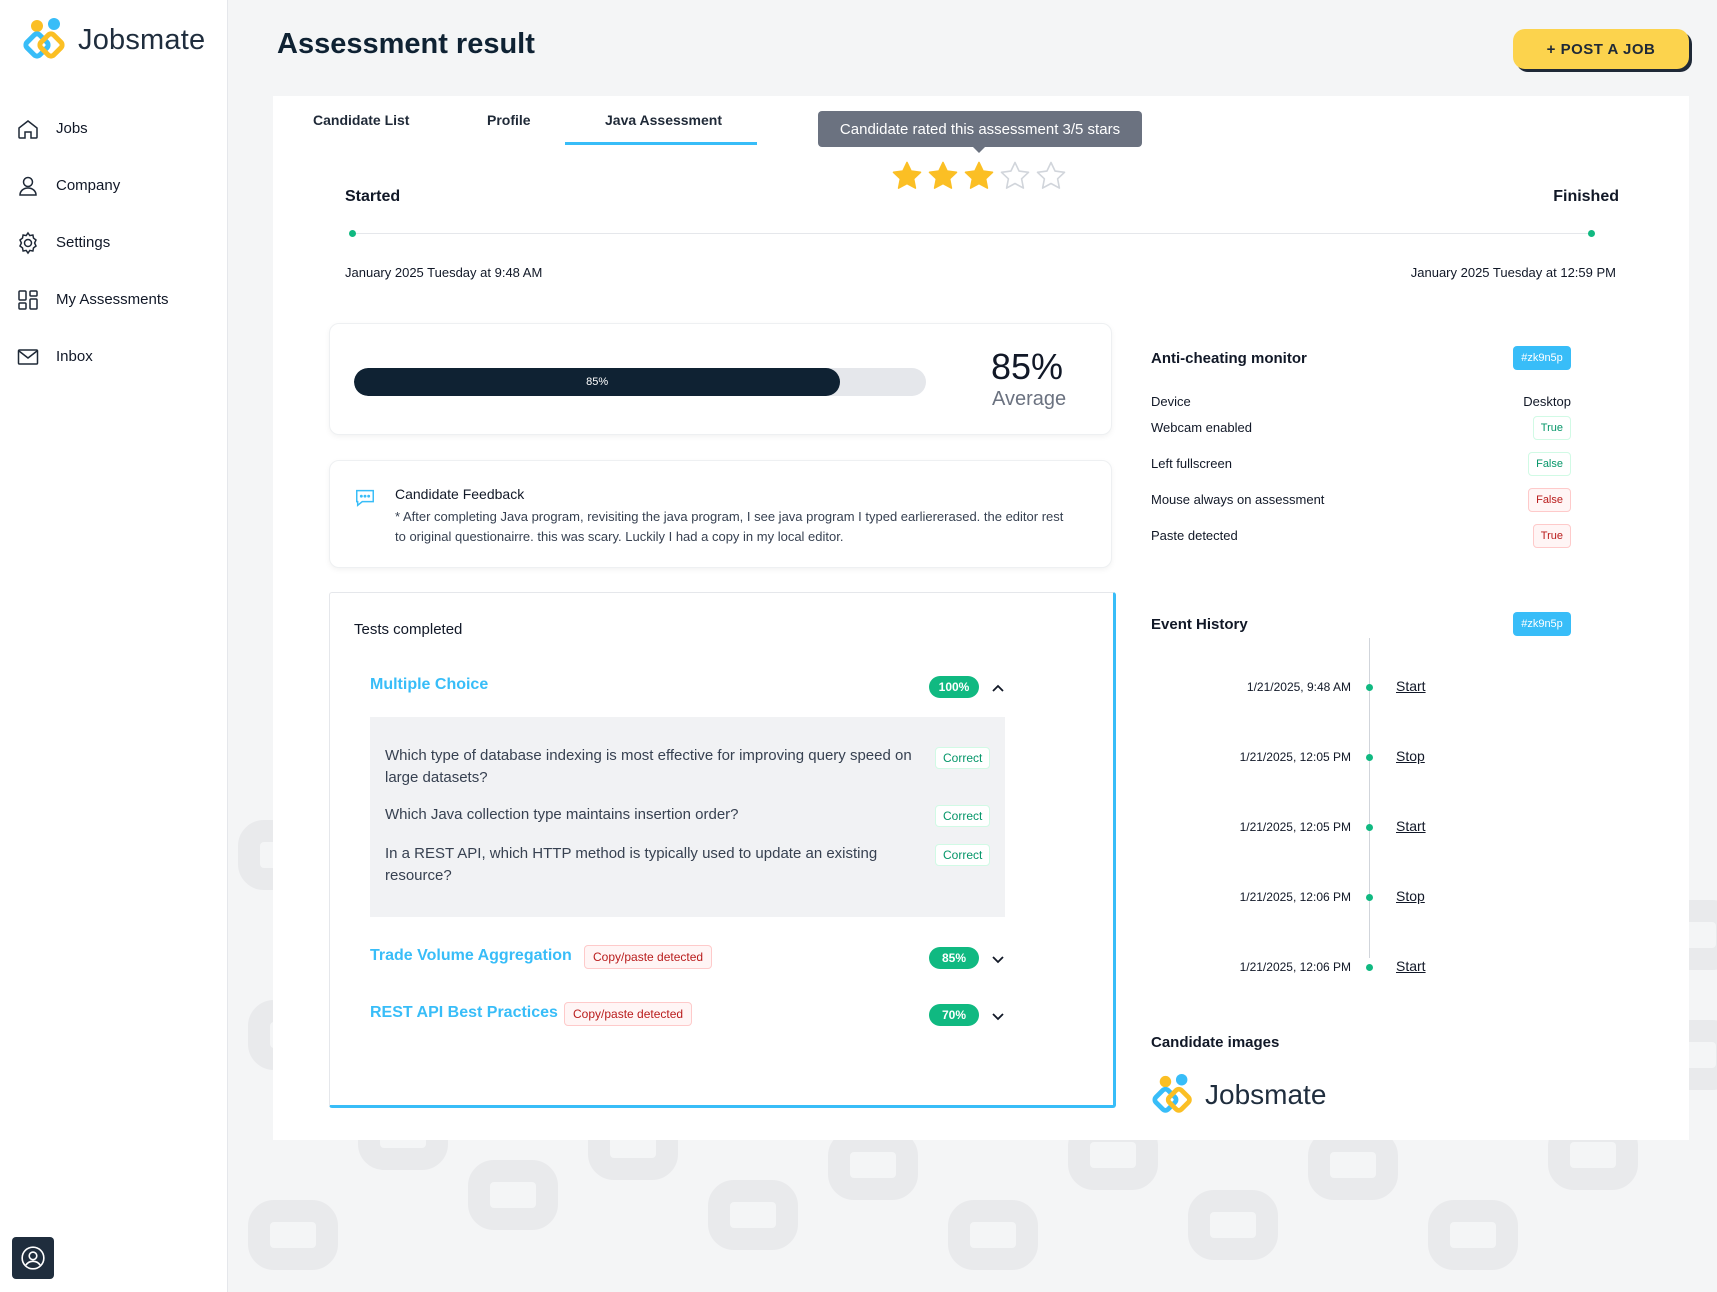 The image size is (1717, 1292). I want to click on timeline-end-date: January 2025 Tuesday at 12:59 PM, so click(1513, 272).